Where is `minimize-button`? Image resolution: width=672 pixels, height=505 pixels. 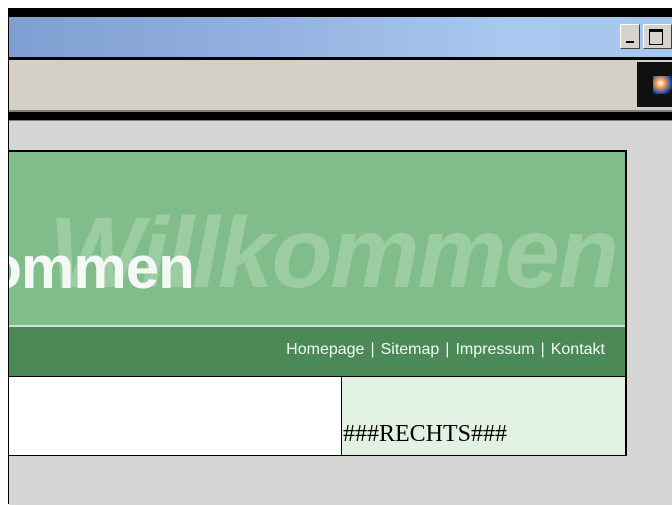 minimize-button is located at coordinates (630, 36).